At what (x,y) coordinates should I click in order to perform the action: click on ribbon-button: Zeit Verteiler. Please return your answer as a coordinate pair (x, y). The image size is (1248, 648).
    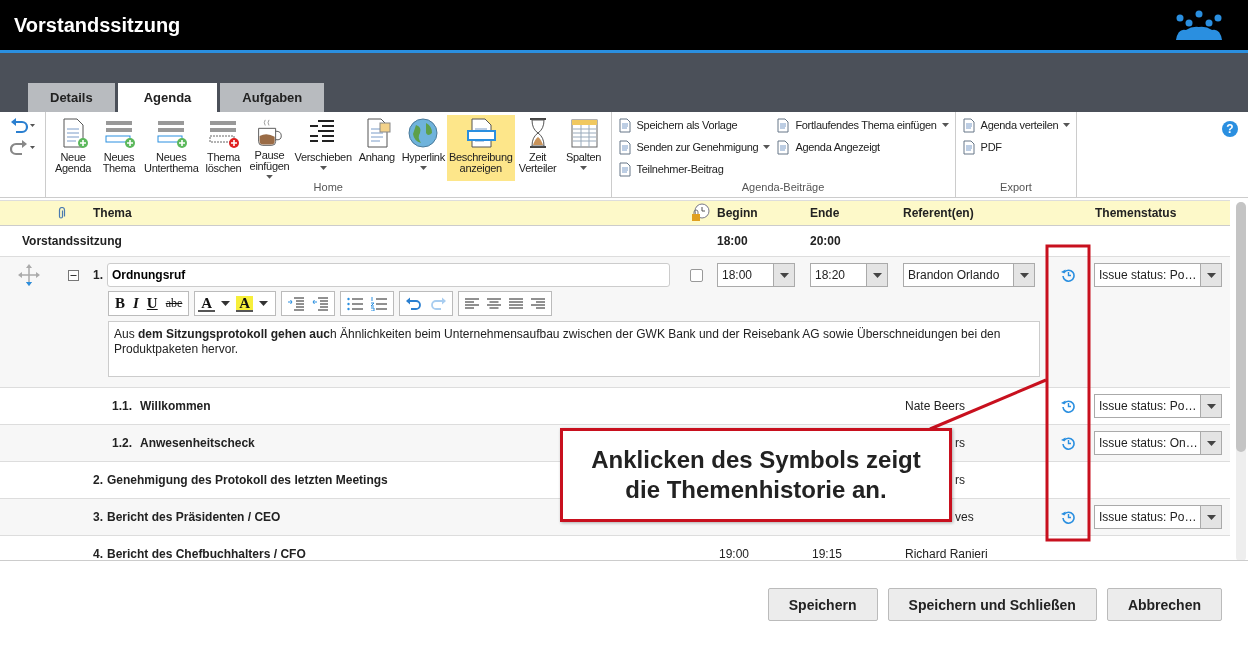
    Looking at the image, I should click on (537, 148).